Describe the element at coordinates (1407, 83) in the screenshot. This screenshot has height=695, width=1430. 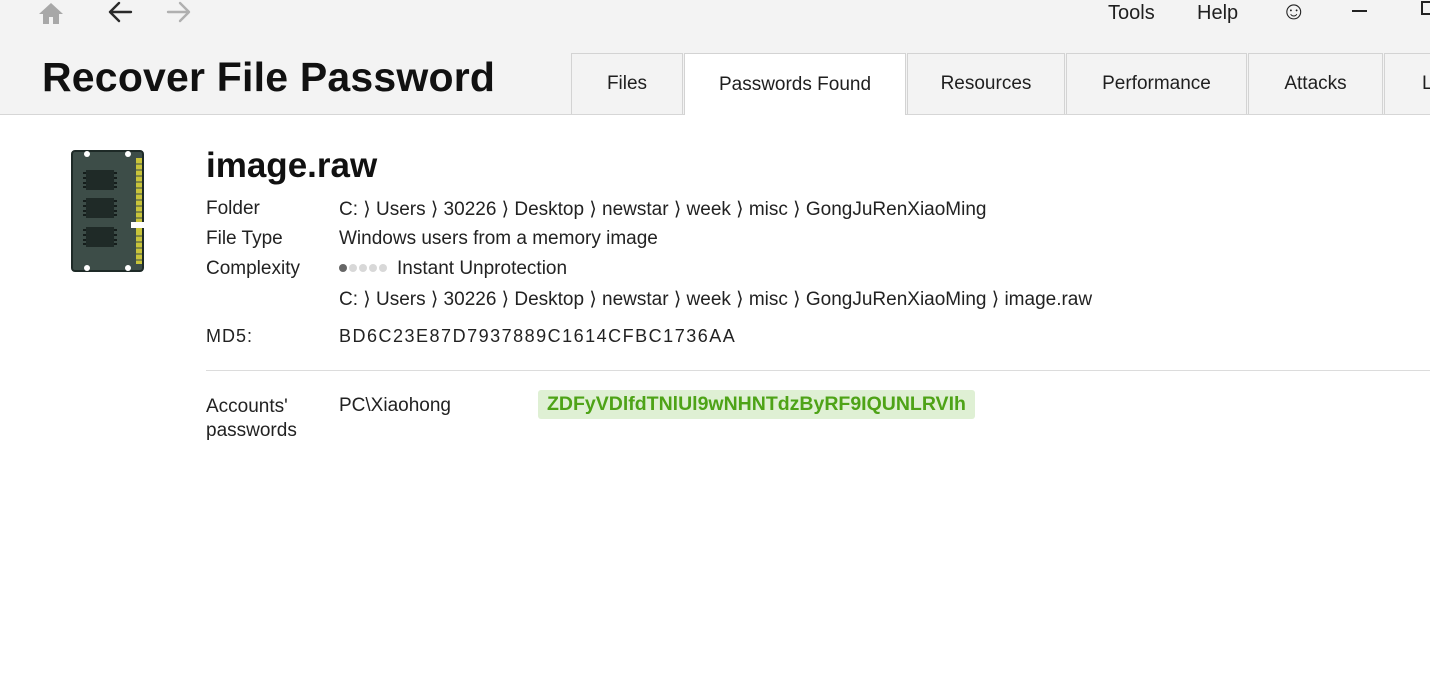
I see `tab-truncated: L` at that location.